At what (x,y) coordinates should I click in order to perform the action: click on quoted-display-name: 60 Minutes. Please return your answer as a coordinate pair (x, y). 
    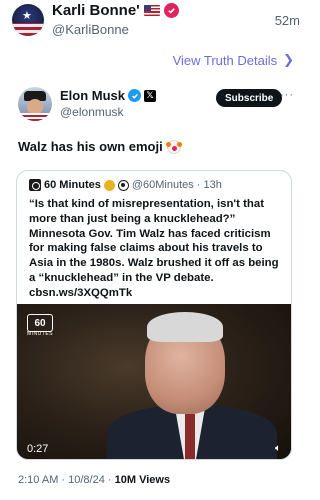
    Looking at the image, I should click on (72, 185).